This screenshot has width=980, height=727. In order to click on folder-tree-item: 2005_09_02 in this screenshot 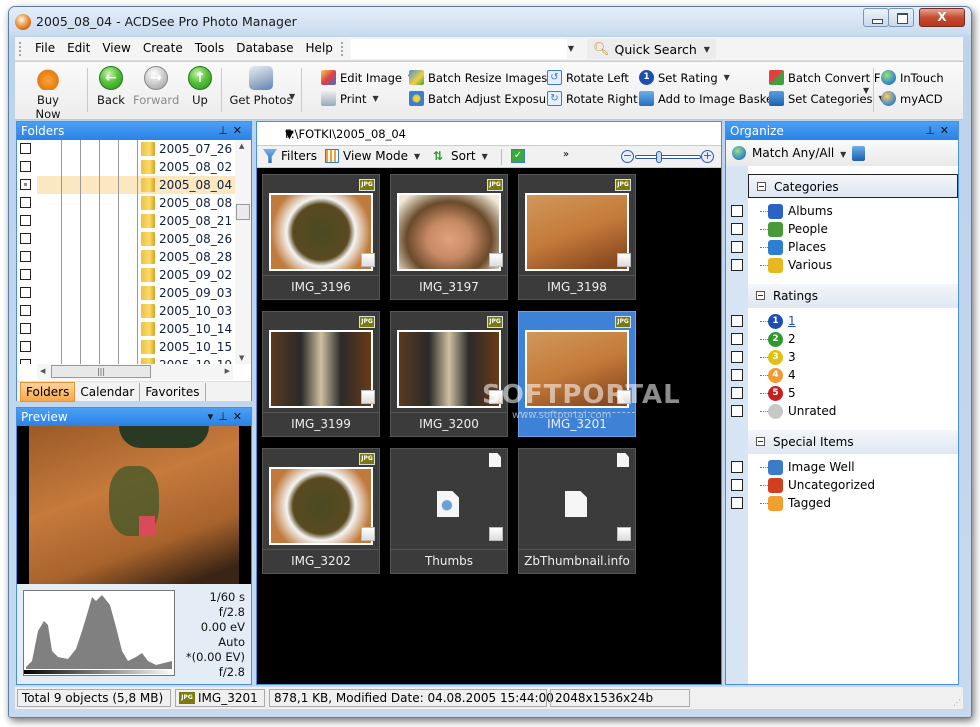, I will do `click(127, 275)`.